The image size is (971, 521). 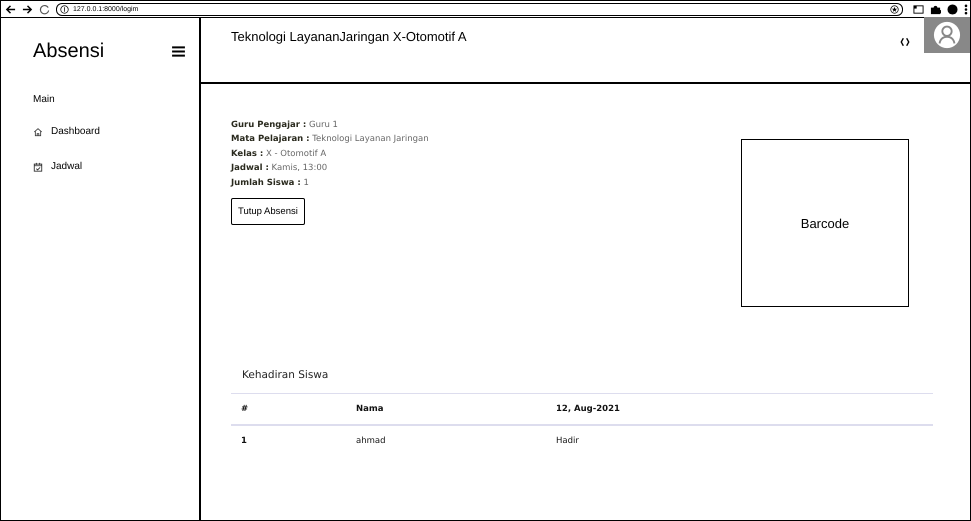 What do you see at coordinates (739, 409) in the screenshot?
I see `column-header: 12, Aug-2021` at bounding box center [739, 409].